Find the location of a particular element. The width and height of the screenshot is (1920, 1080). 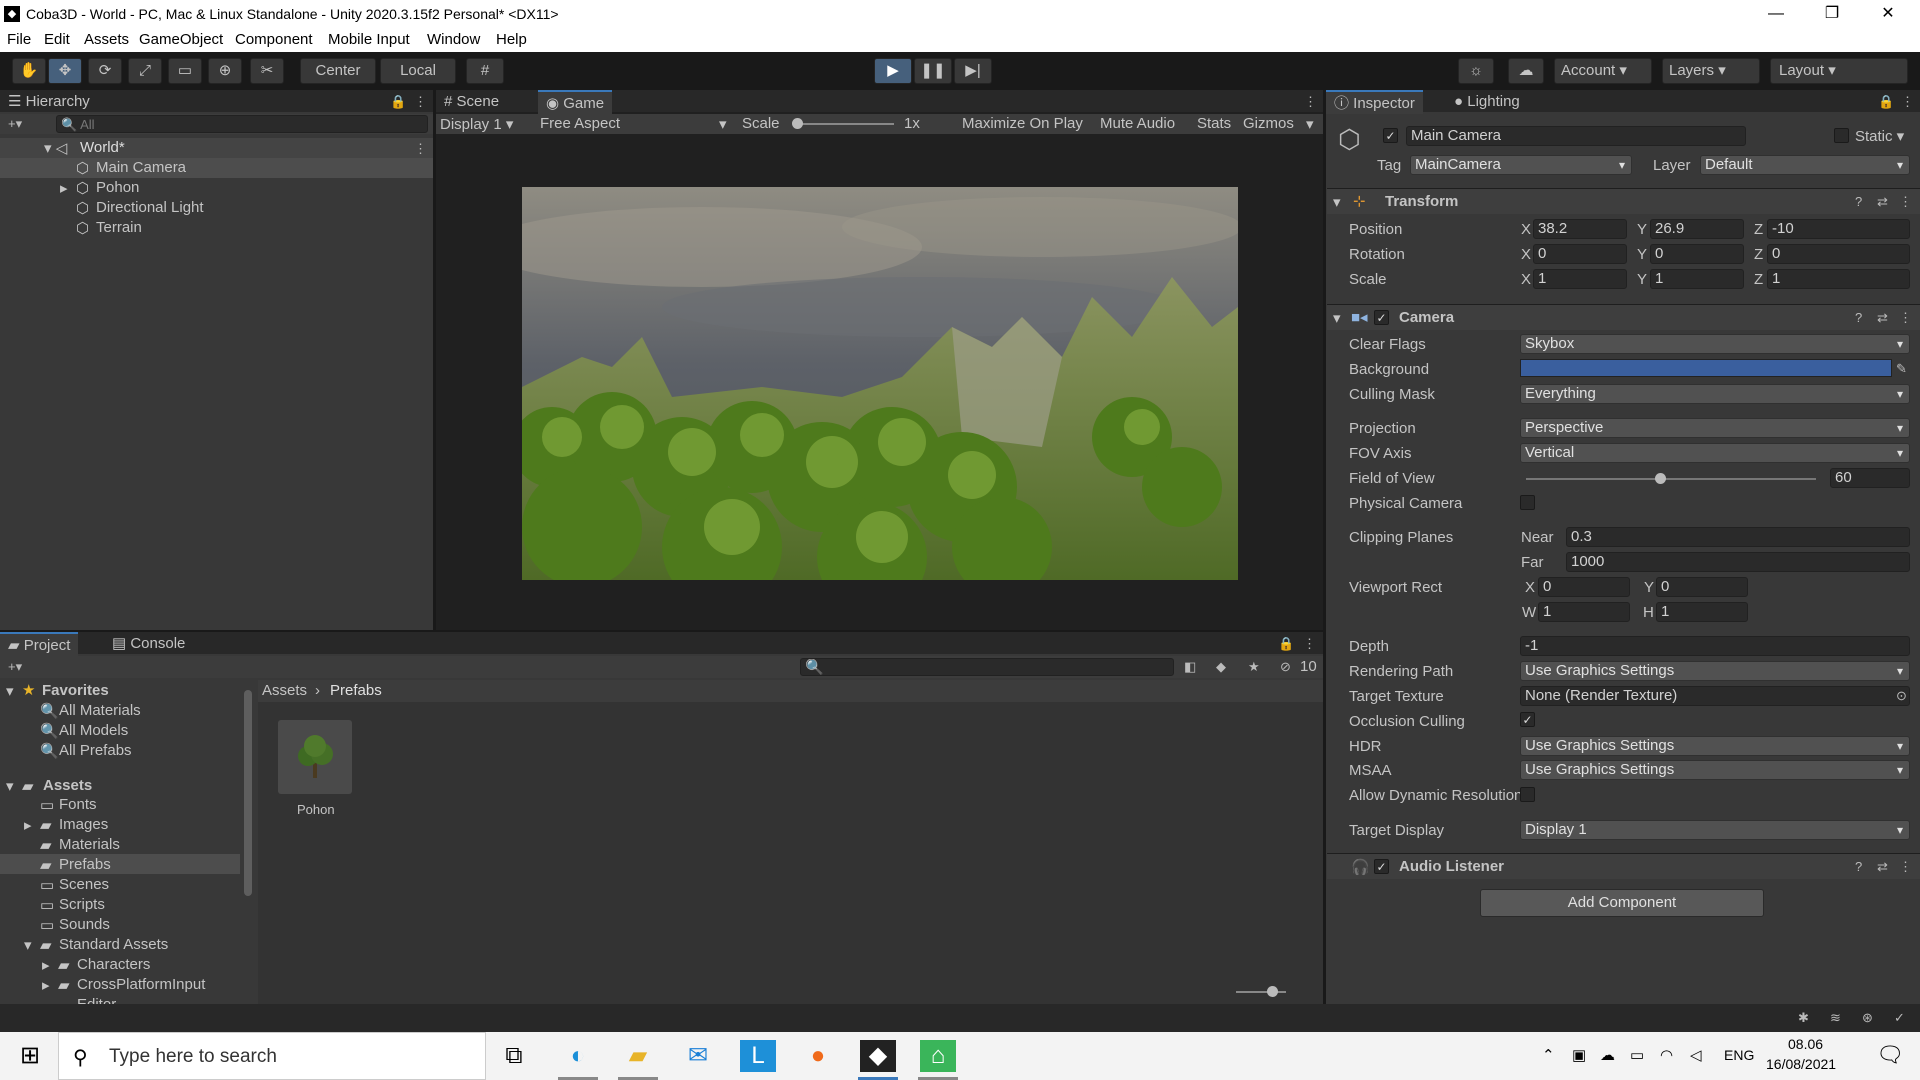

scale-slider-handle is located at coordinates (797, 123).